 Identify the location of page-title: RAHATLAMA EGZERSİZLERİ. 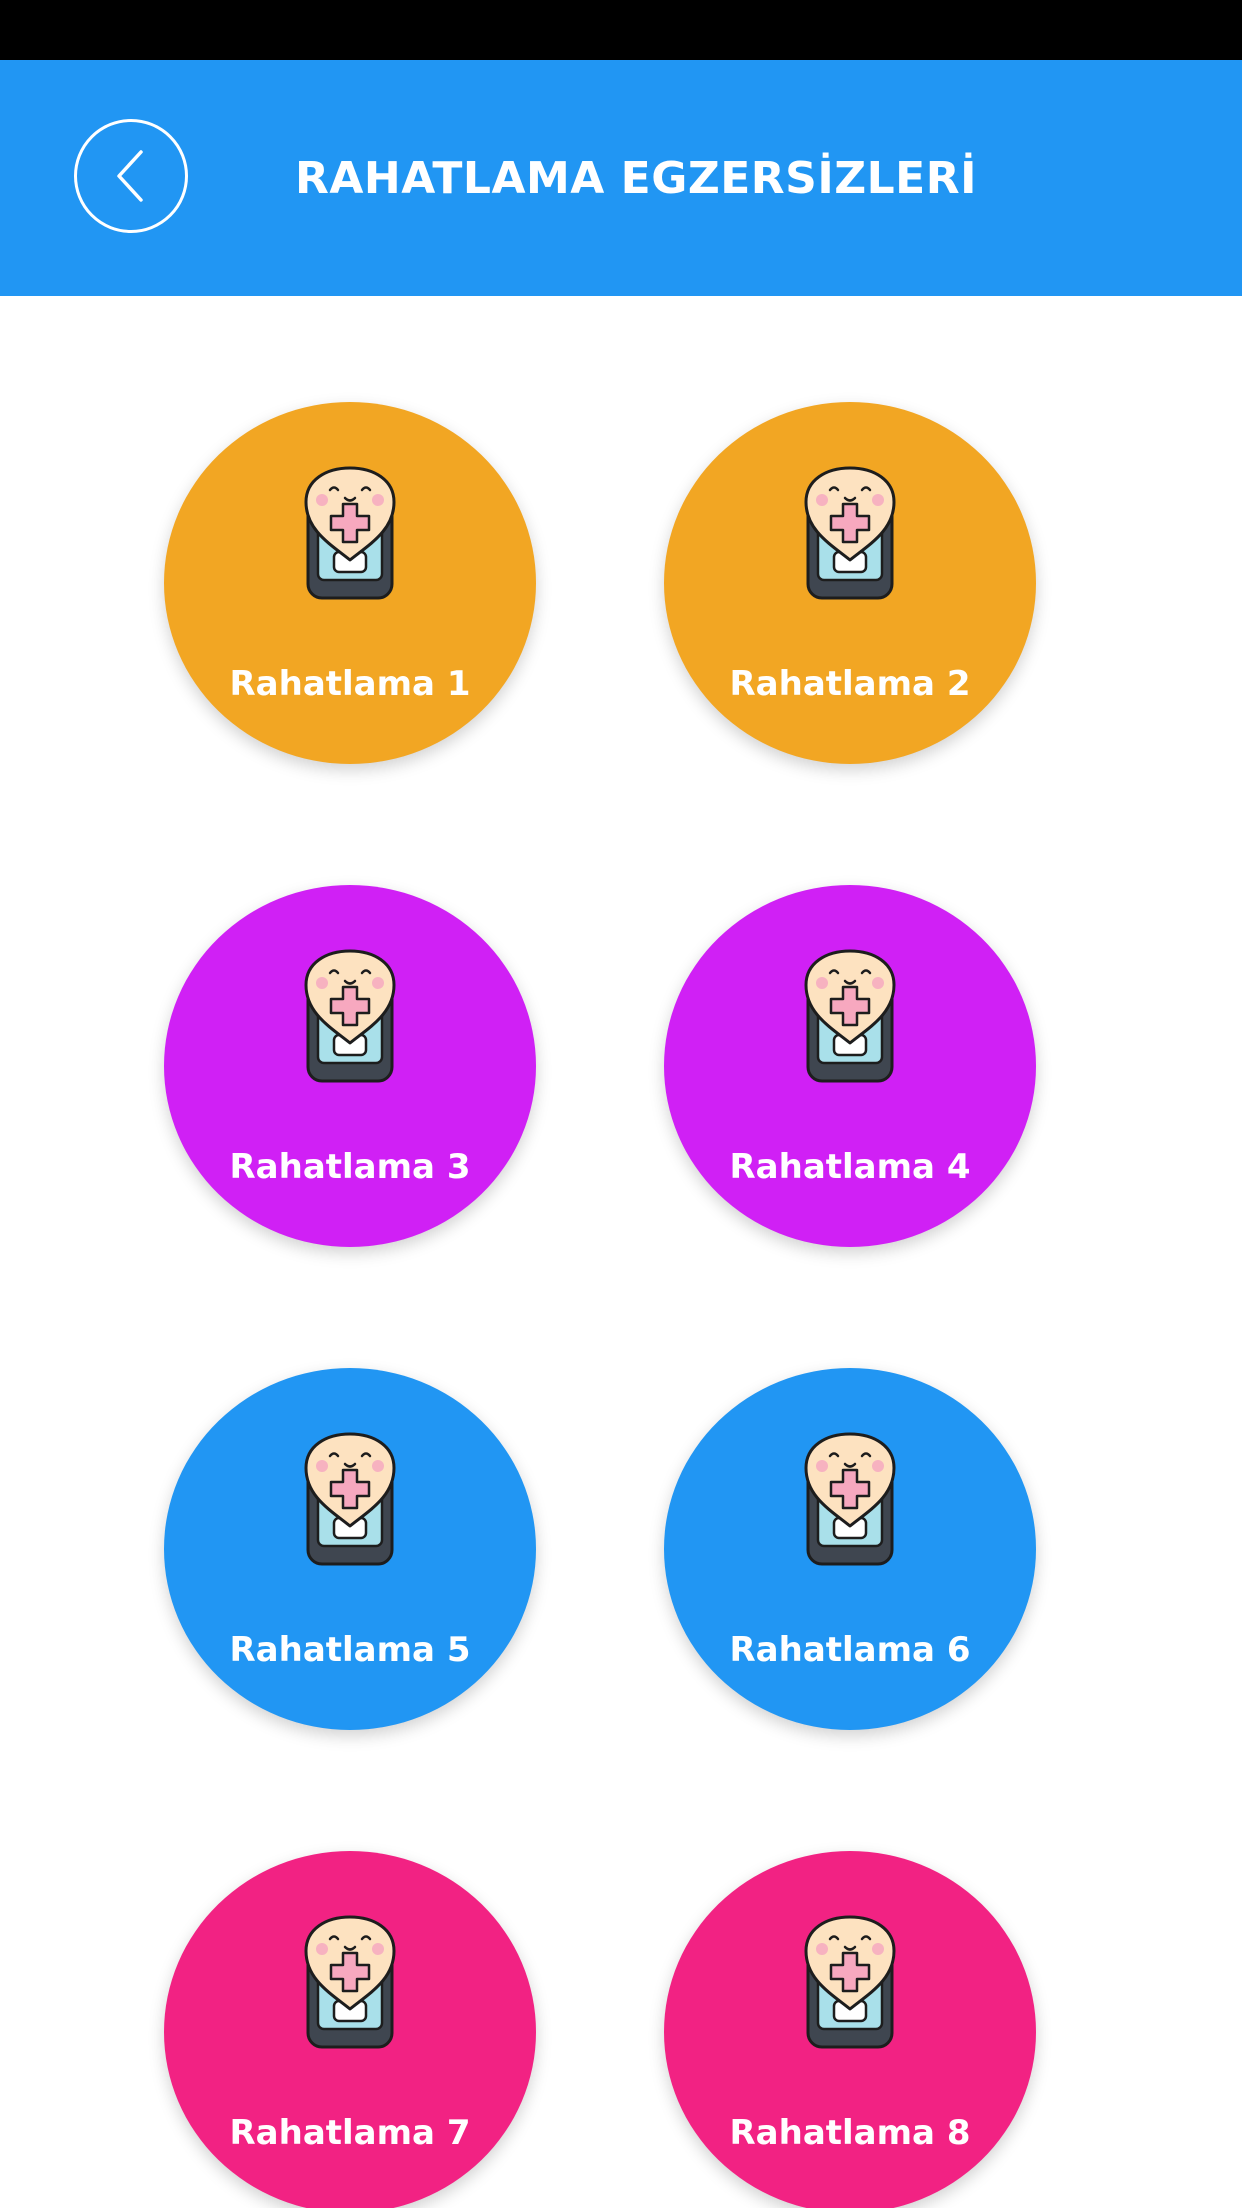
(636, 178).